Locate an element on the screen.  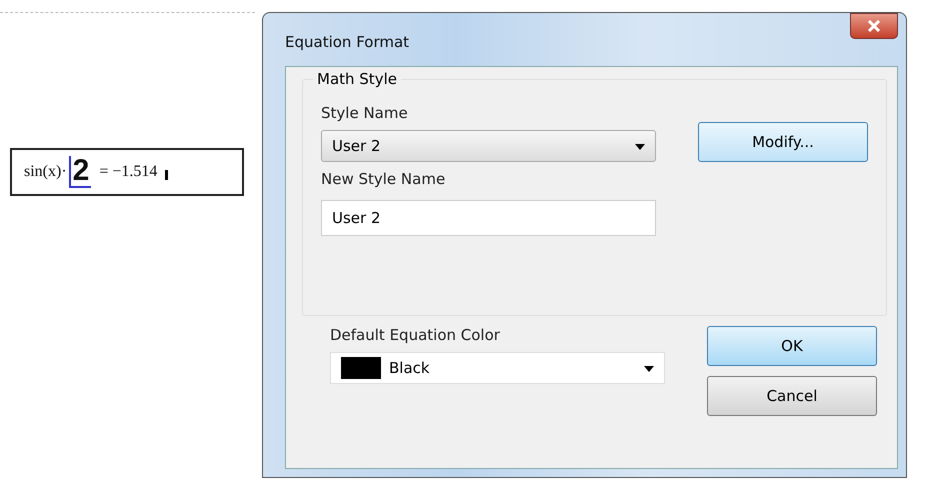
cancel-button: Cancel is located at coordinates (792, 396).